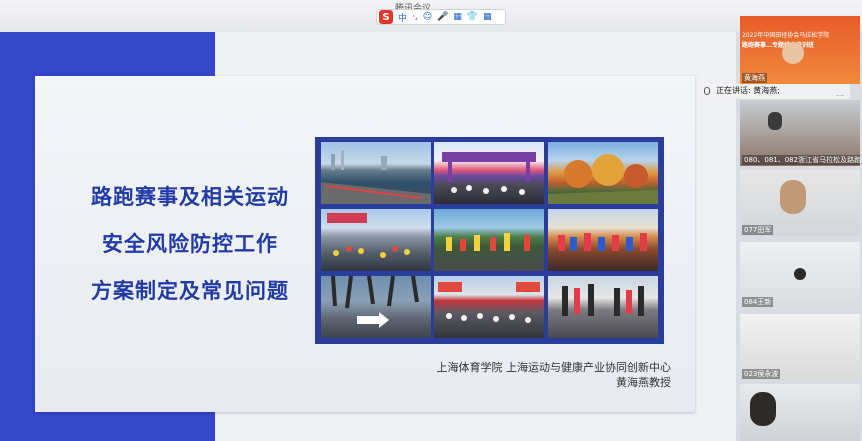  I want to click on slide-title: 路跑赛事及相关运动 安全风险防控工作 方案制定及常见问题, so click(190, 244).